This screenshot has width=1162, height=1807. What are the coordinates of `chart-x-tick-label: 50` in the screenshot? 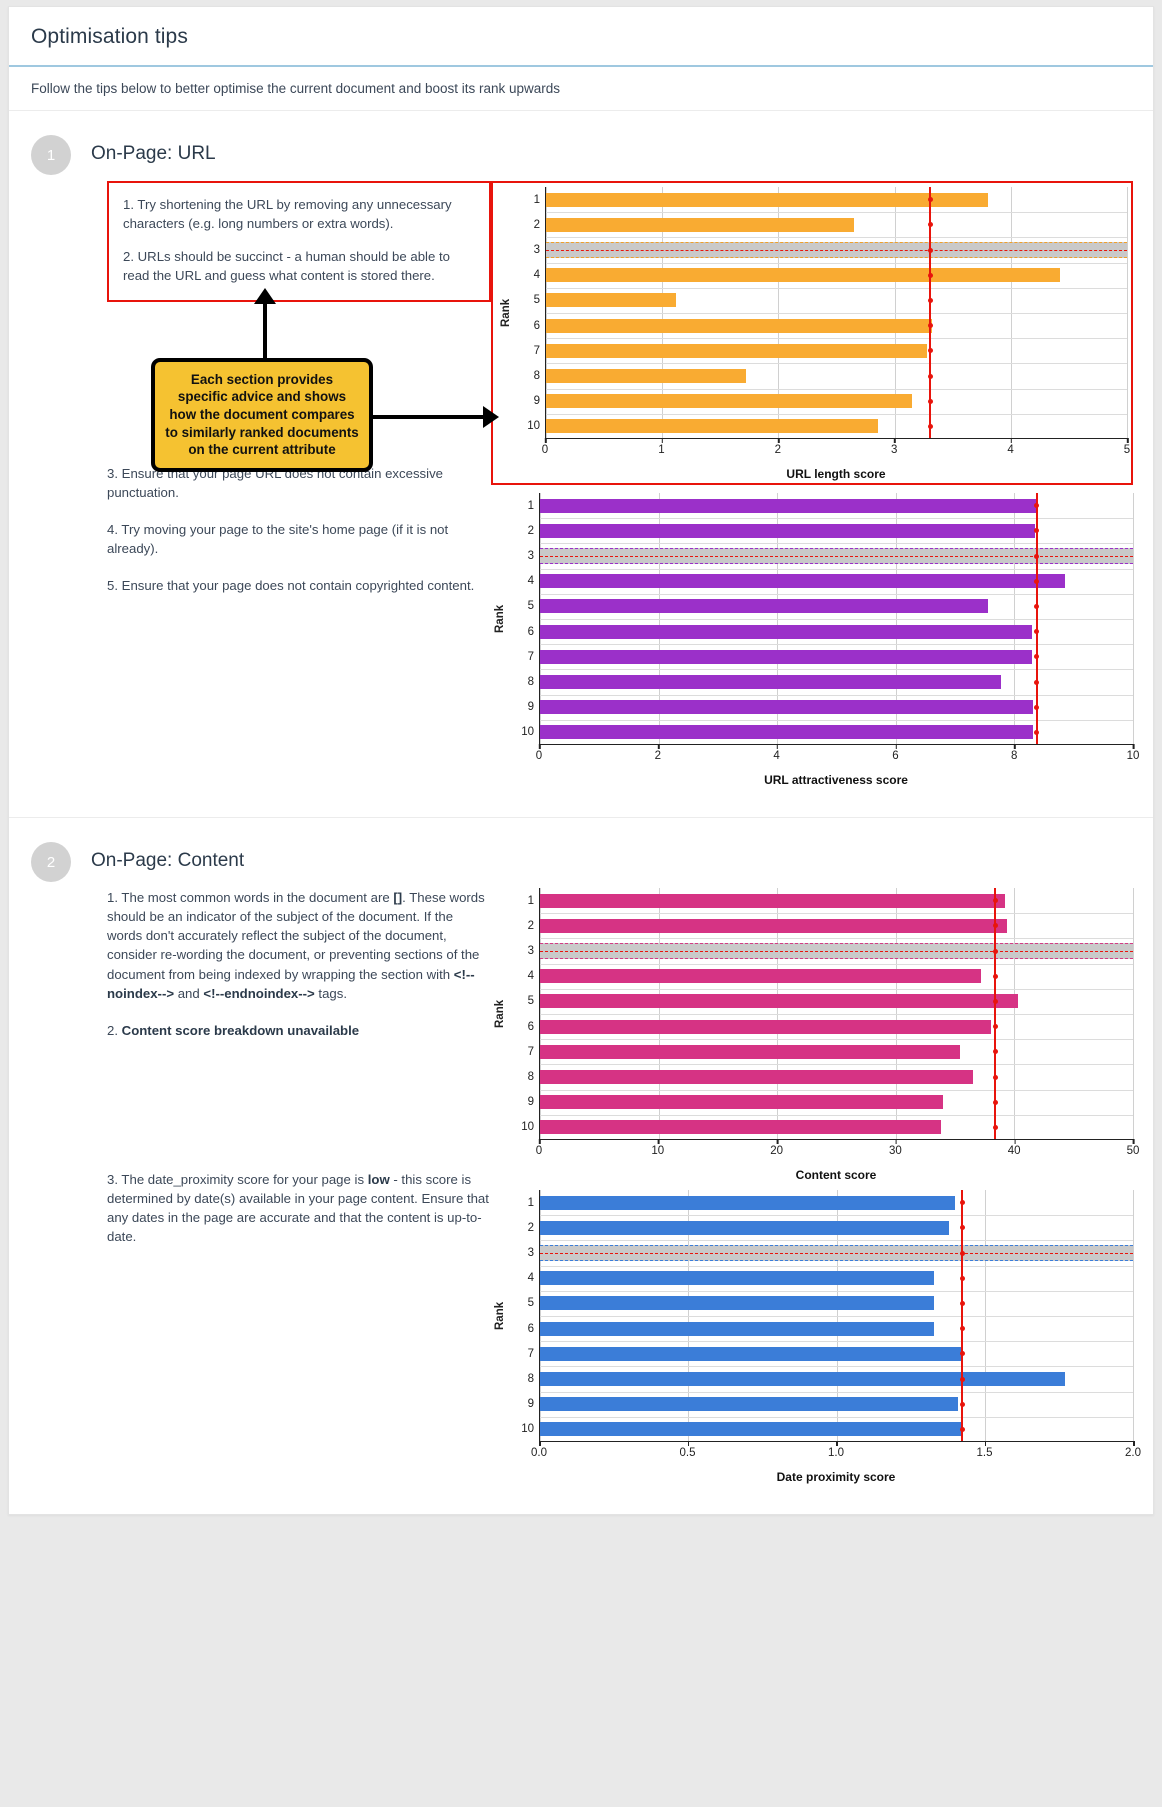 It's located at (1133, 1148).